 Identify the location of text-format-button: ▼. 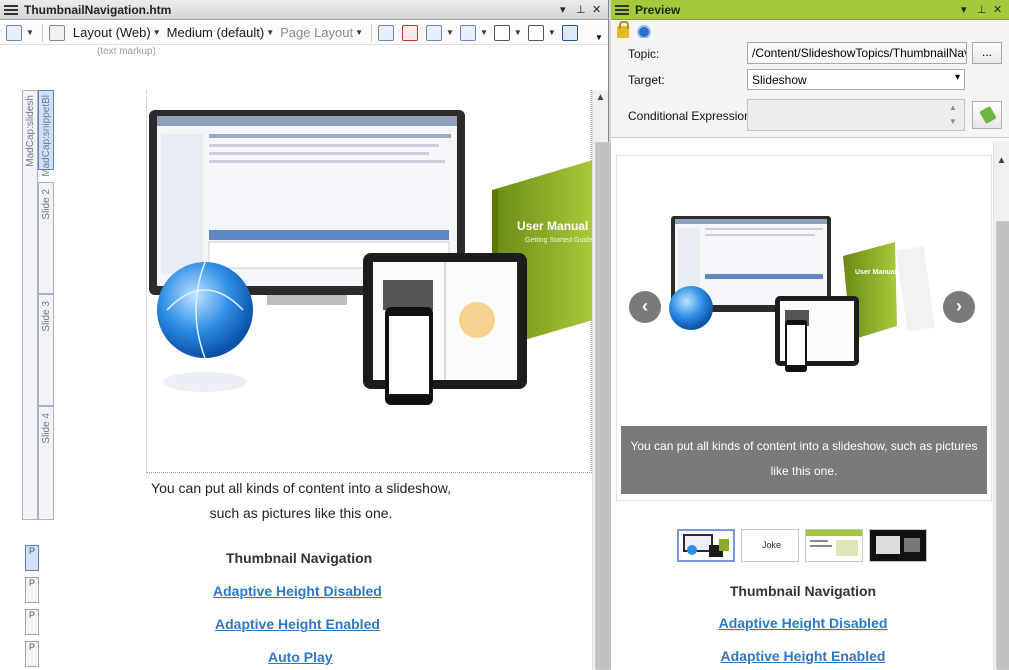
(541, 32).